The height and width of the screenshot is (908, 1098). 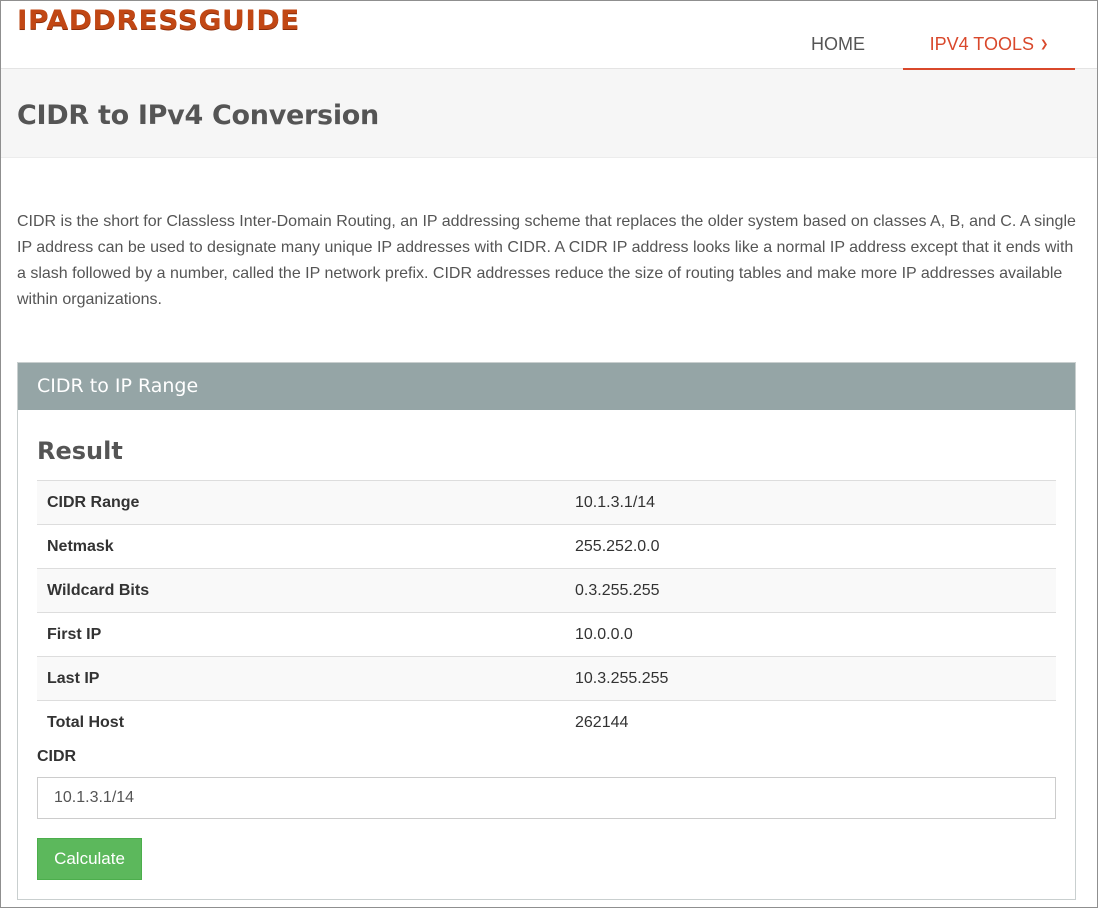 I want to click on row-value: 262144, so click(x=810, y=722).